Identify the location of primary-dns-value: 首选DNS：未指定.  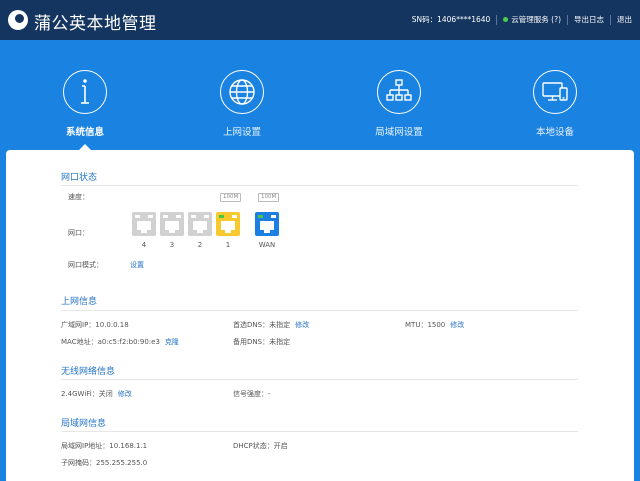
(262, 325).